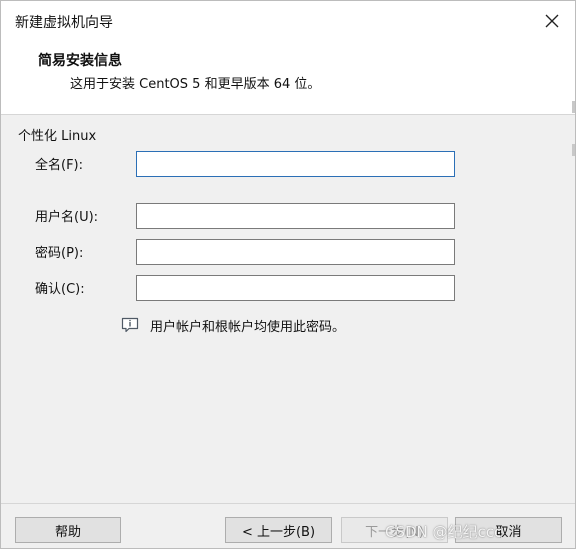 This screenshot has height=549, width=576. I want to click on full-name-input, so click(295, 164).